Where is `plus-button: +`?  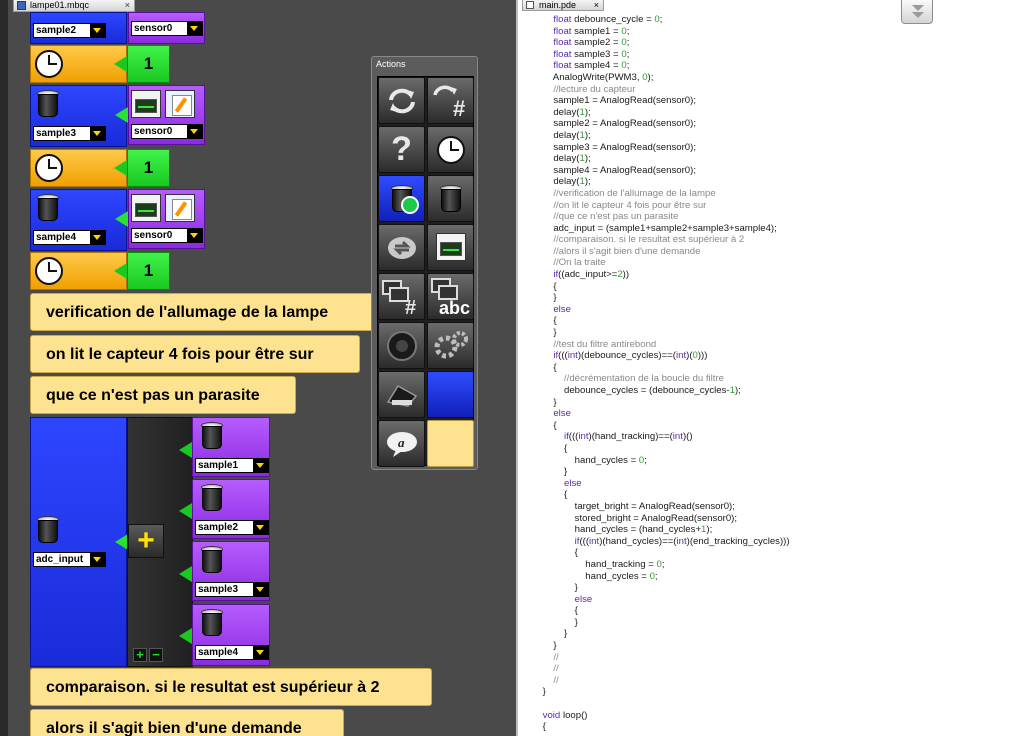 plus-button: + is located at coordinates (146, 541).